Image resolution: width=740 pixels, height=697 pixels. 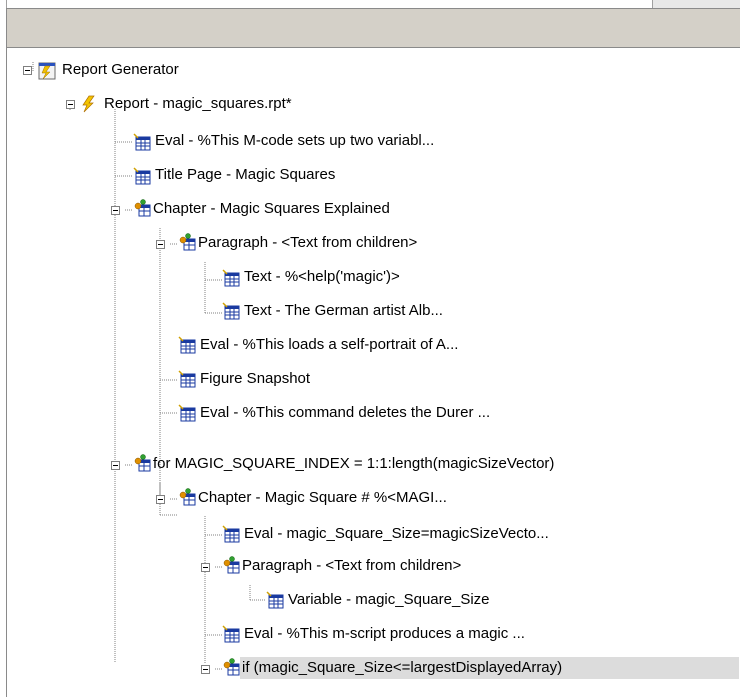 What do you see at coordinates (373, 28) in the screenshot?
I see `column-header` at bounding box center [373, 28].